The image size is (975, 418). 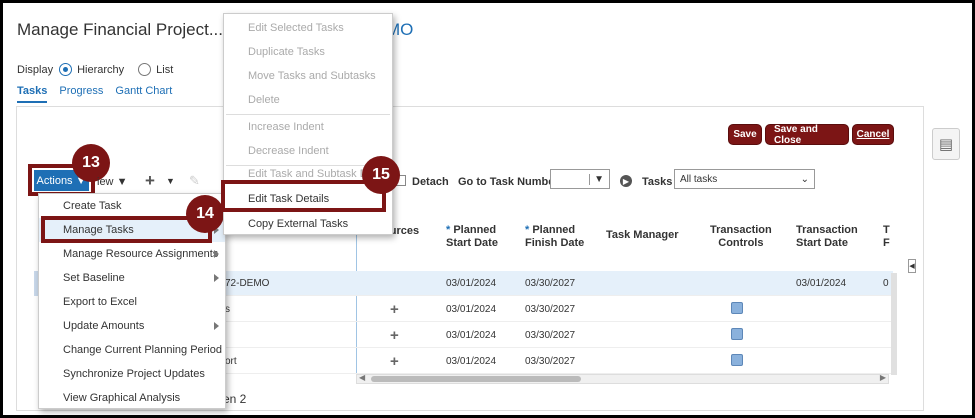 What do you see at coordinates (873, 134) in the screenshot?
I see `cancel-button: Cancel` at bounding box center [873, 134].